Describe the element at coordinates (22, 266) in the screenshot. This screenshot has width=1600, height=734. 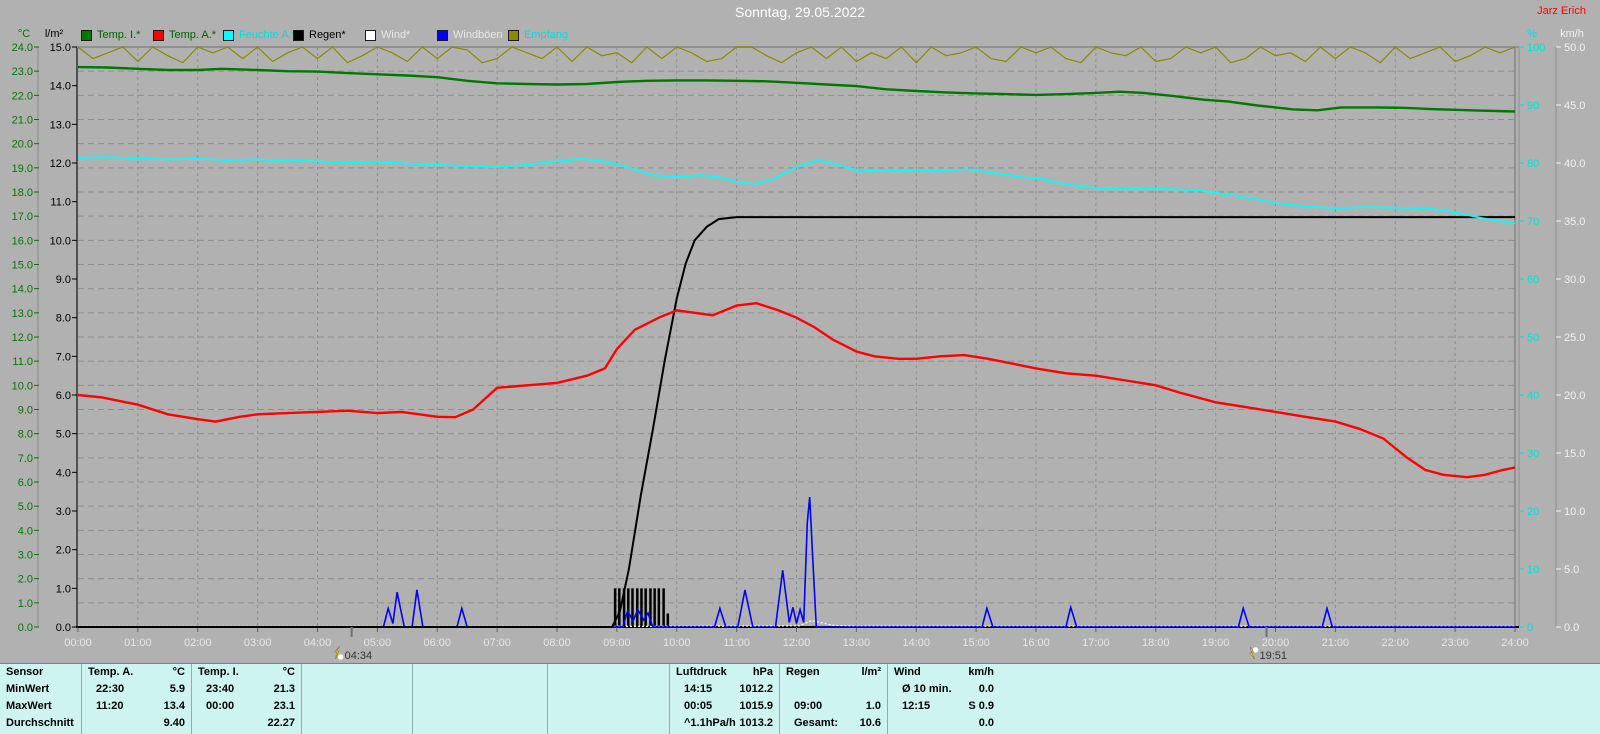
I see `axis-temp-left-label: 15.0` at that location.